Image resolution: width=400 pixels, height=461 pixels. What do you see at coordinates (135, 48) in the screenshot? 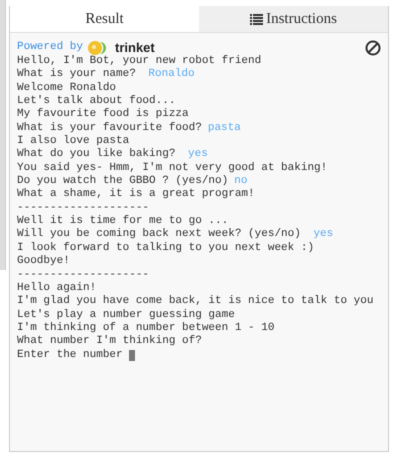
I see `brand-name: trinket` at bounding box center [135, 48].